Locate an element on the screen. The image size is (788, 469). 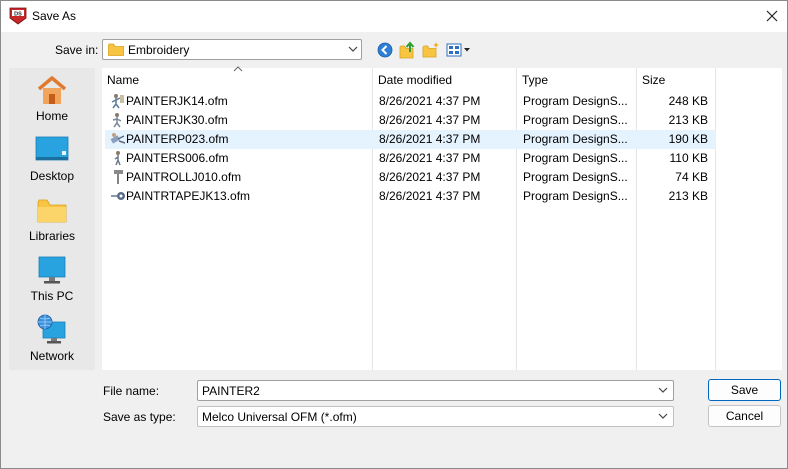
column-header-size: Size is located at coordinates (676, 80).